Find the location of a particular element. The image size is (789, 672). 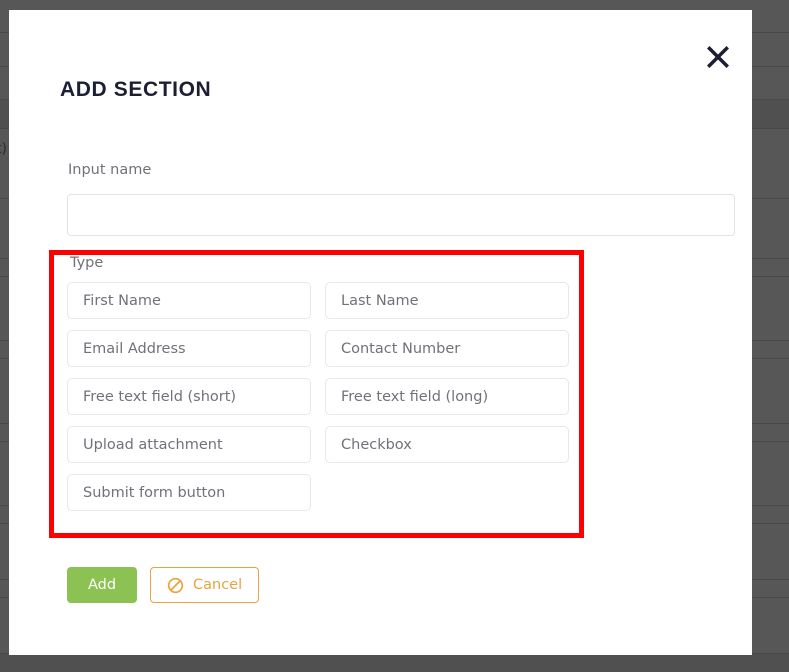

type-option-free-text-long: Free text field (long) is located at coordinates (447, 396).